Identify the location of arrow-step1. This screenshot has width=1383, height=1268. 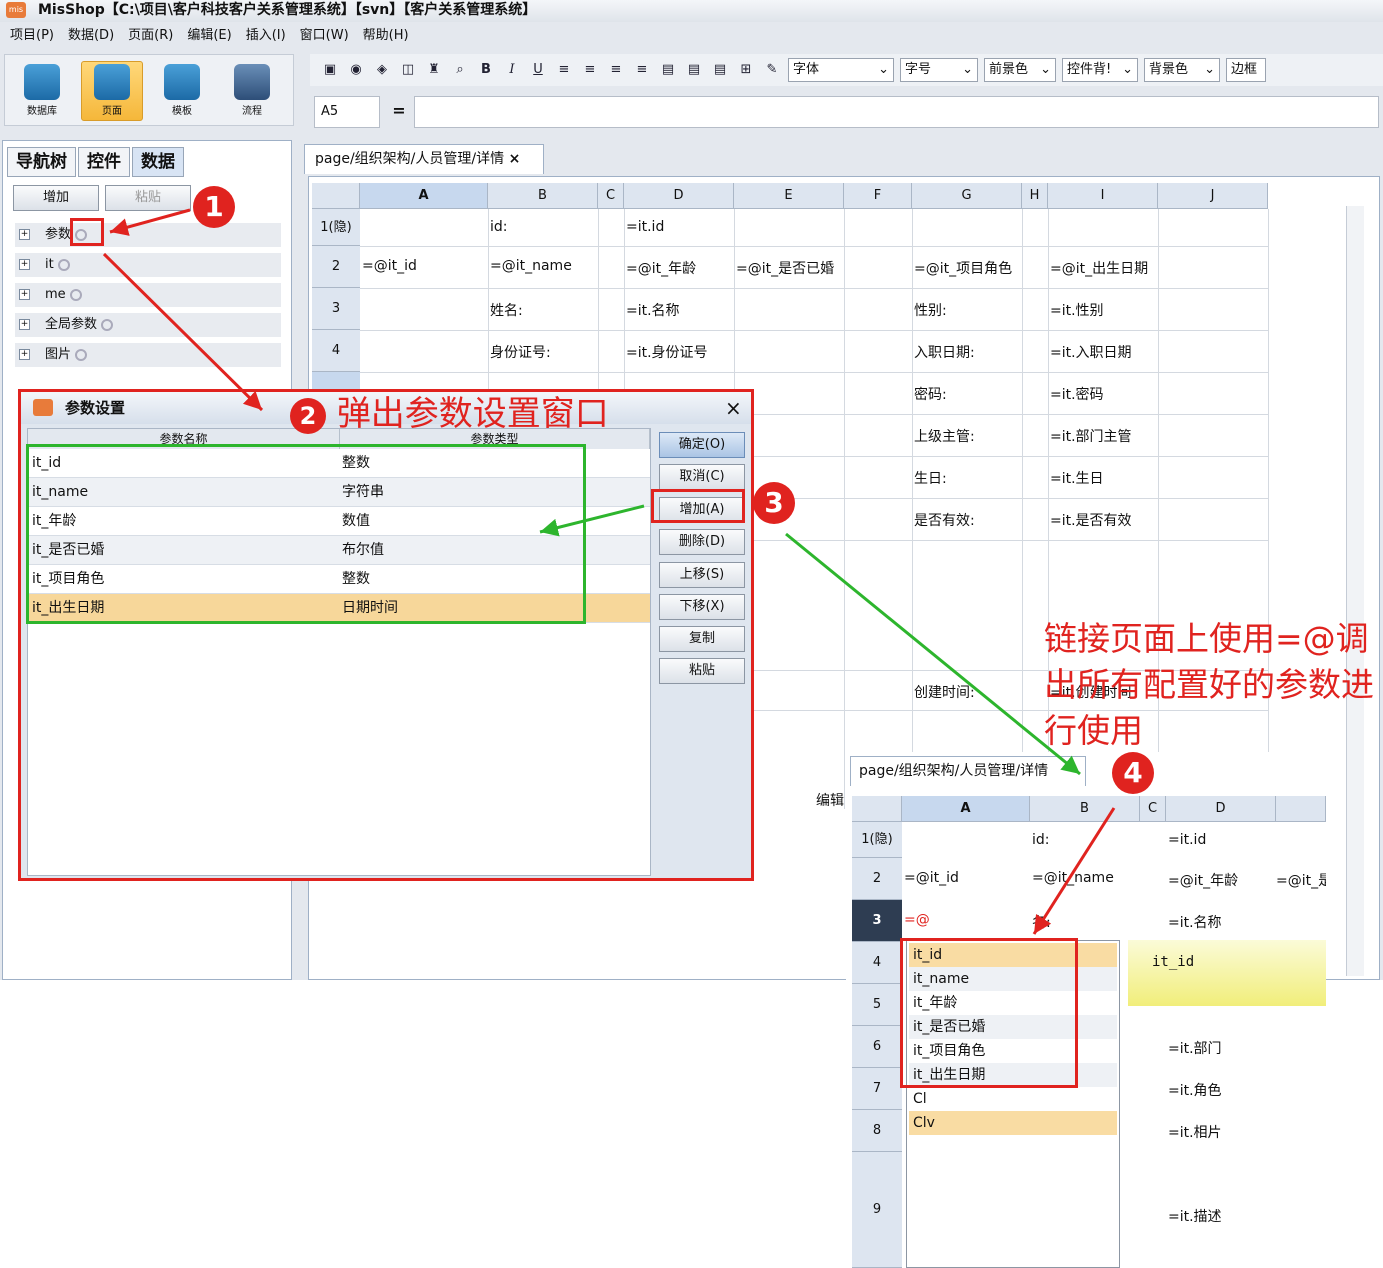
(150, 222).